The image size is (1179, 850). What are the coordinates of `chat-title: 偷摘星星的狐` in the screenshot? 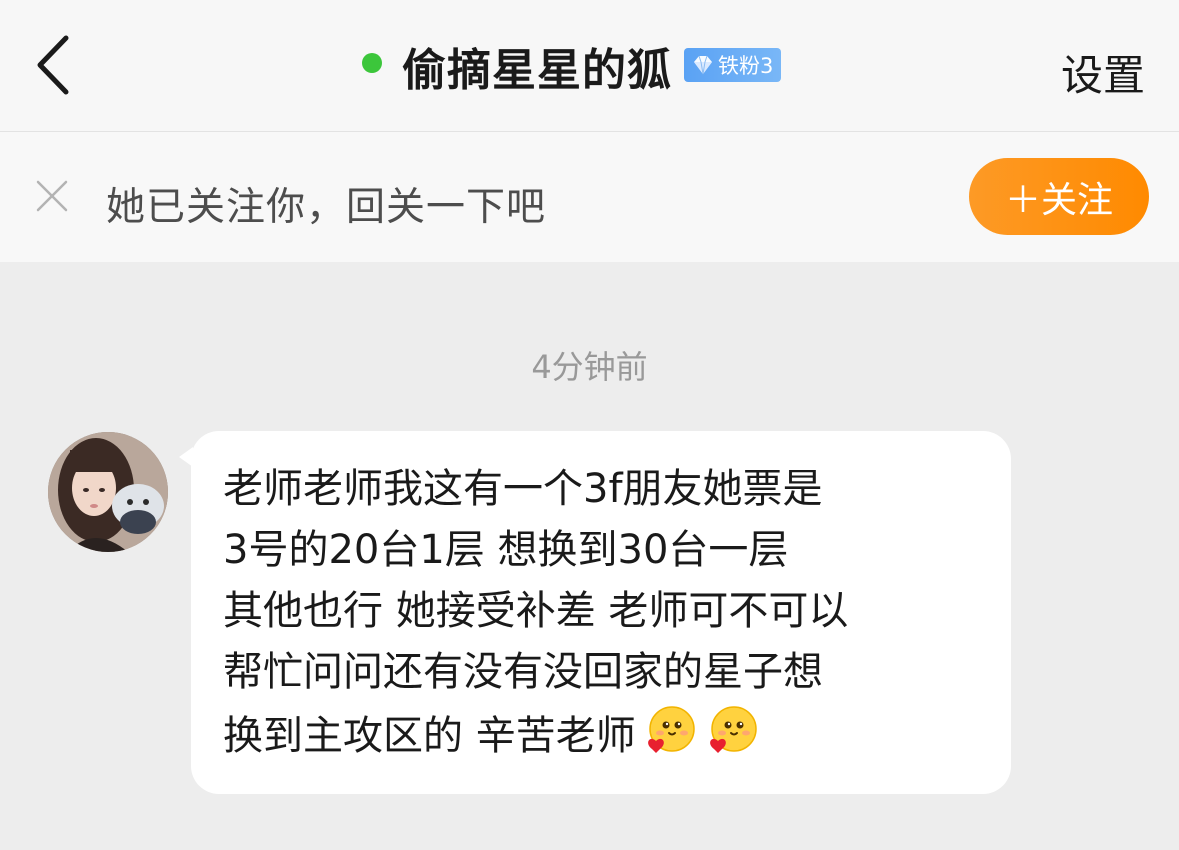 It's located at (537, 70).